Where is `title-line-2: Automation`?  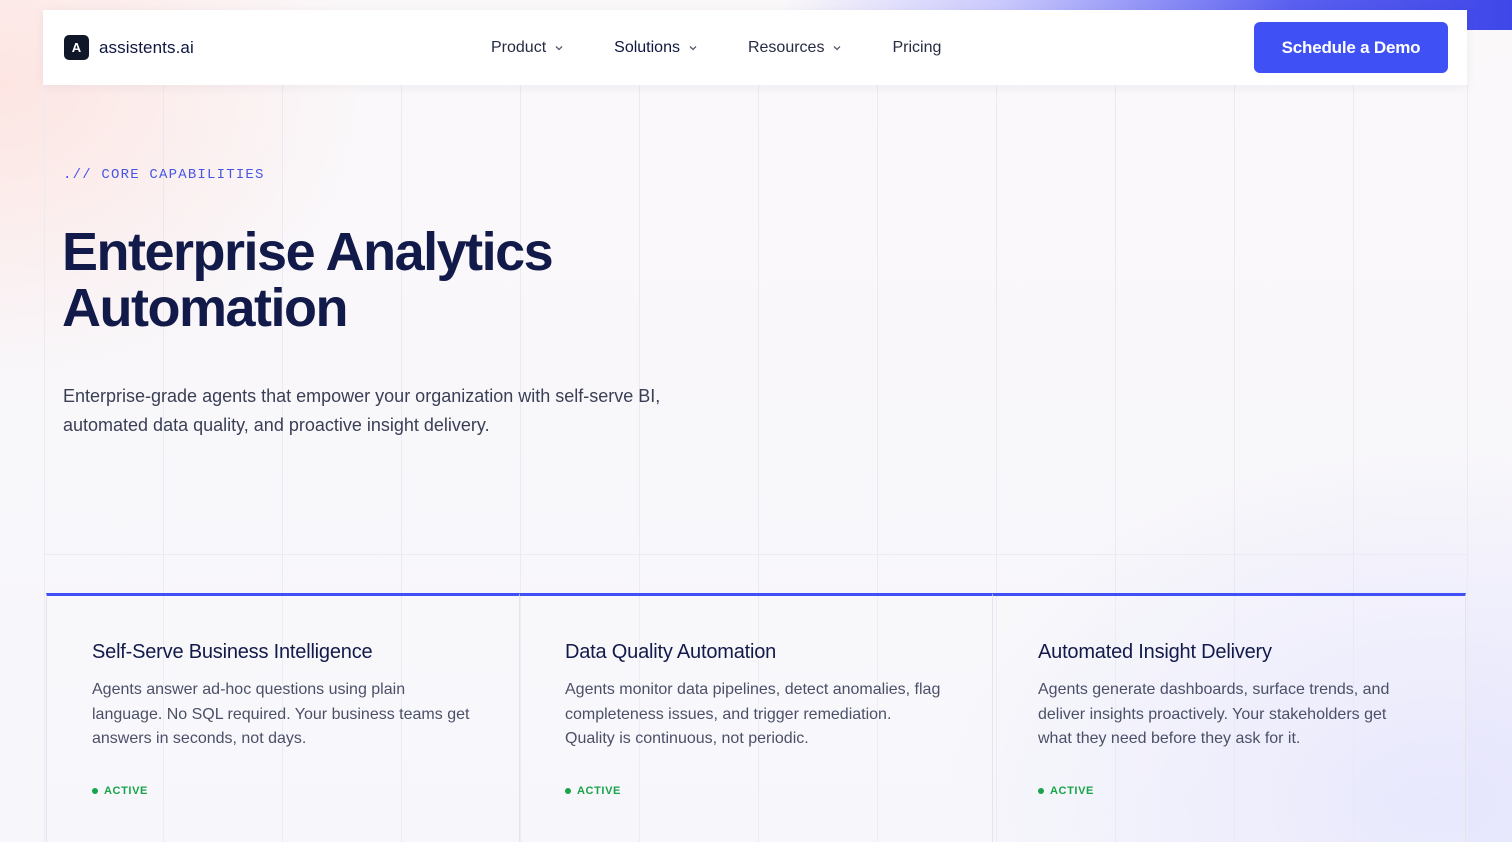 title-line-2: Automation is located at coordinates (205, 308).